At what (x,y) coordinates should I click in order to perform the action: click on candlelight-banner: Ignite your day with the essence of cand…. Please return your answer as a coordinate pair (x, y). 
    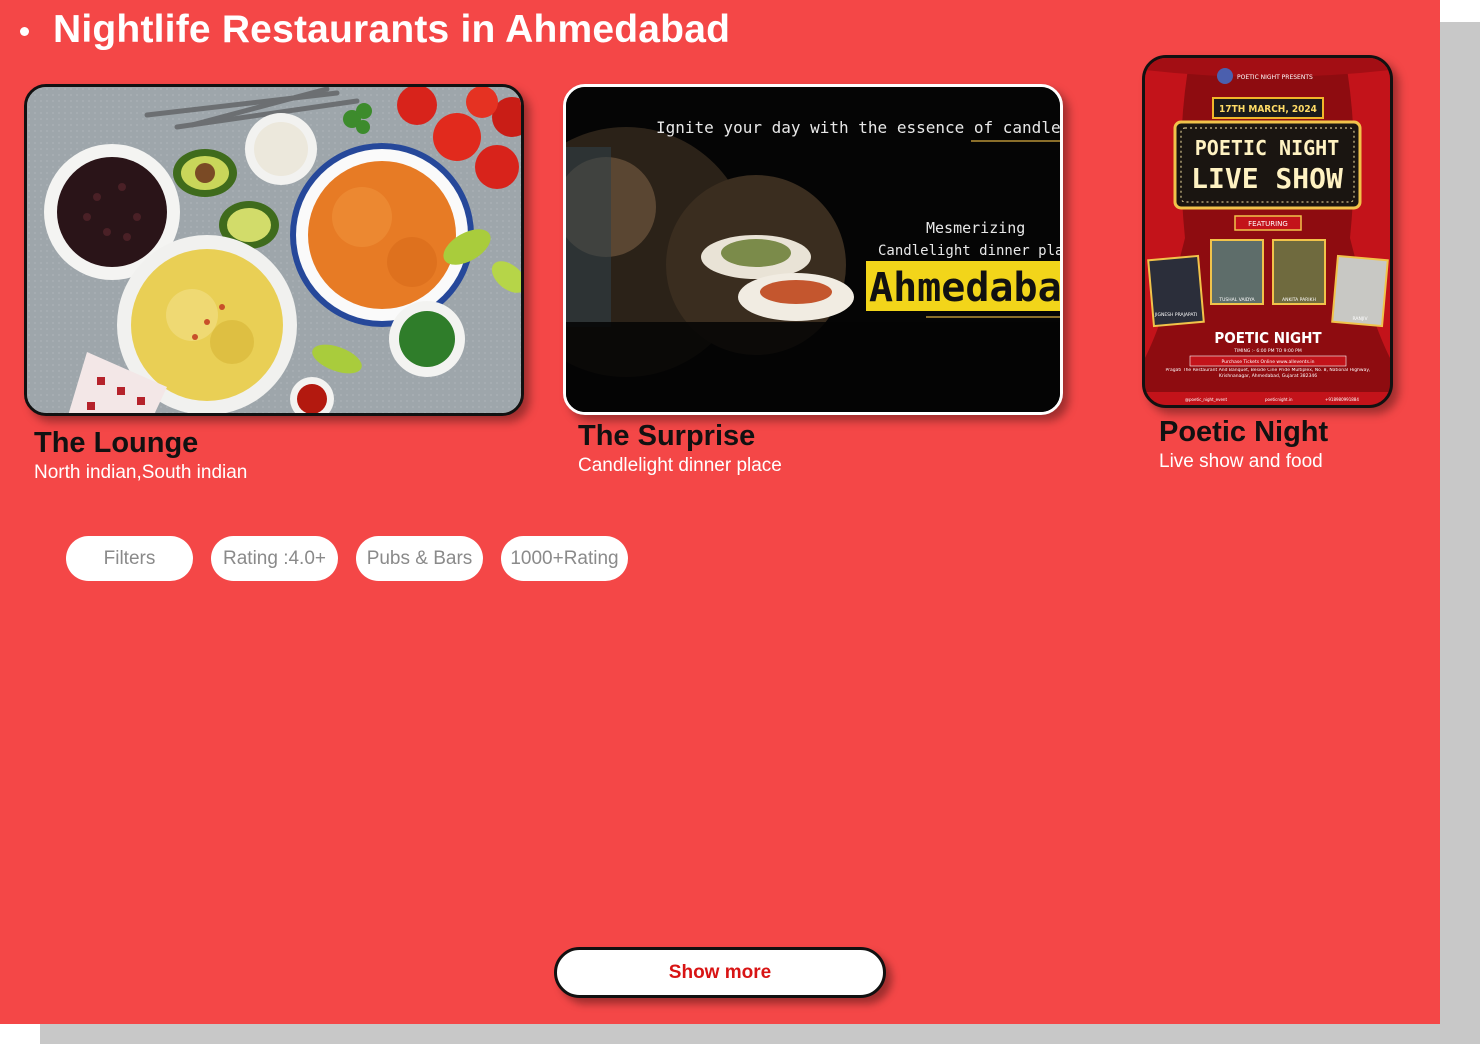
    Looking at the image, I should click on (813, 249).